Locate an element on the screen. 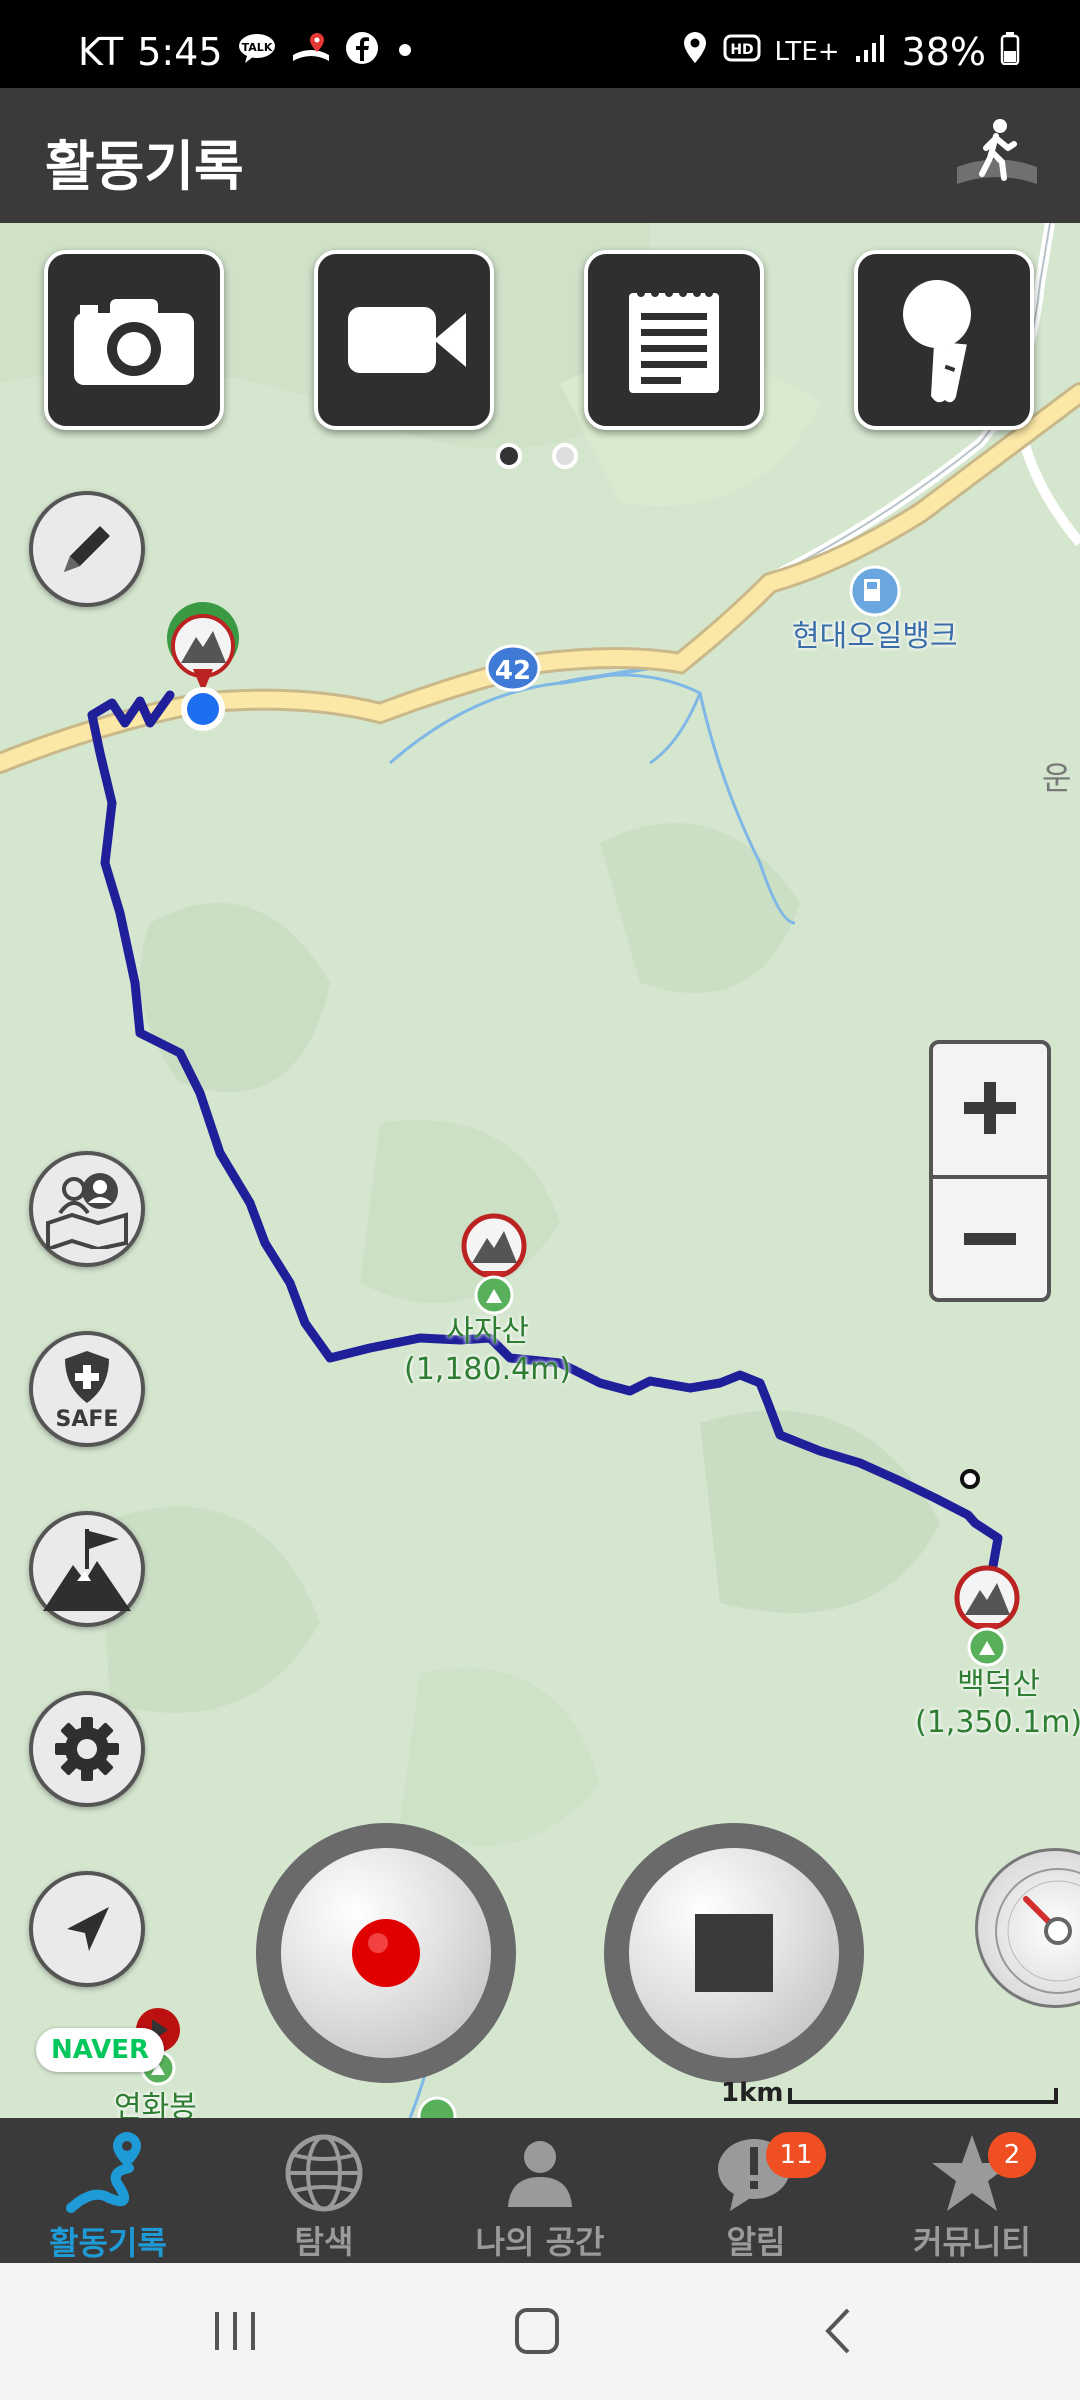  page-title: 활동기록 is located at coordinates (144, 166).